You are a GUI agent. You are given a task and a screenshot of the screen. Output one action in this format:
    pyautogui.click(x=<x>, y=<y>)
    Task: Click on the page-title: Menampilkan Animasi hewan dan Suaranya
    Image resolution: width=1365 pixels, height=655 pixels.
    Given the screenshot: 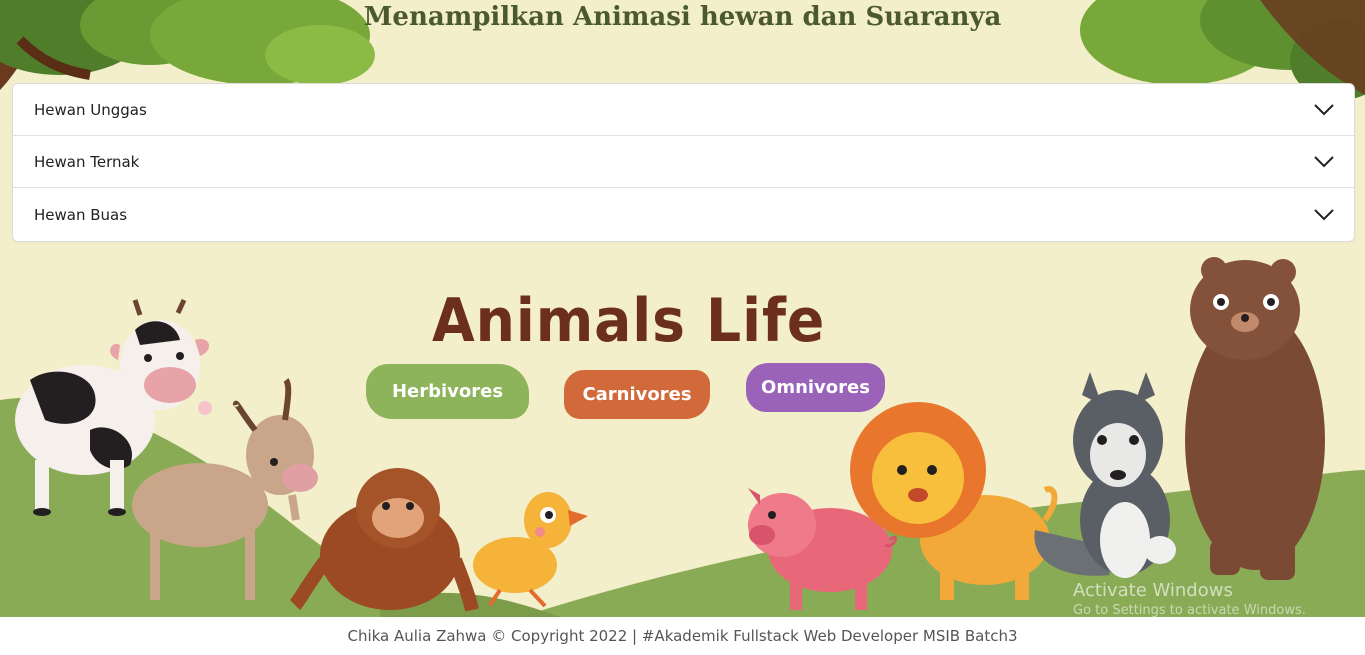 What is the action you would take?
    pyautogui.click(x=682, y=17)
    